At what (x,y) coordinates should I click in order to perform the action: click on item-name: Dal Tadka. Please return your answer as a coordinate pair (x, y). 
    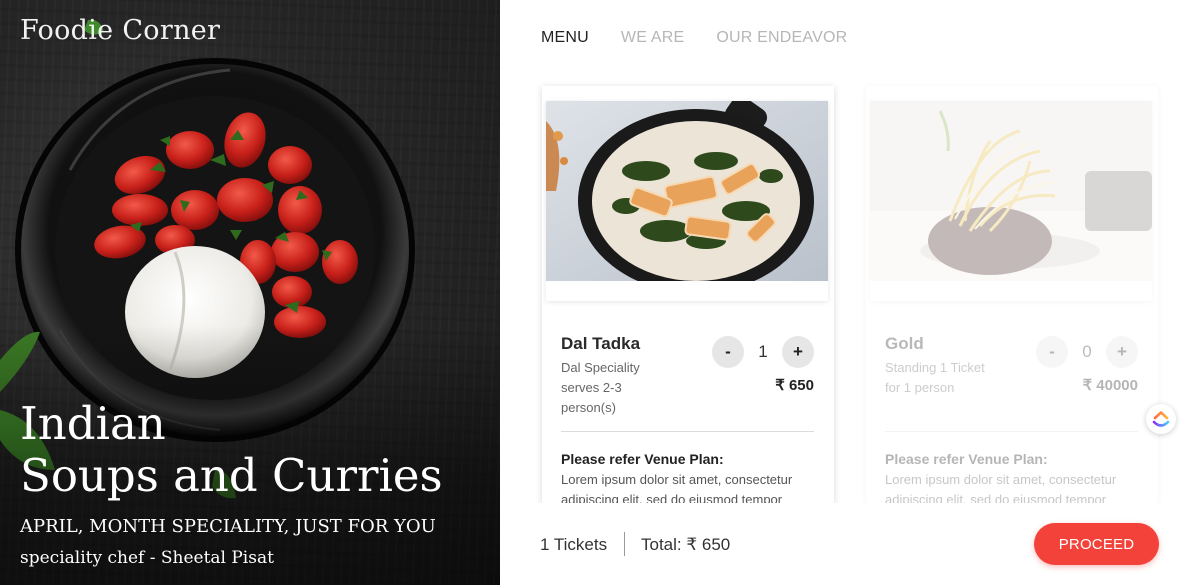
    Looking at the image, I should click on (601, 343).